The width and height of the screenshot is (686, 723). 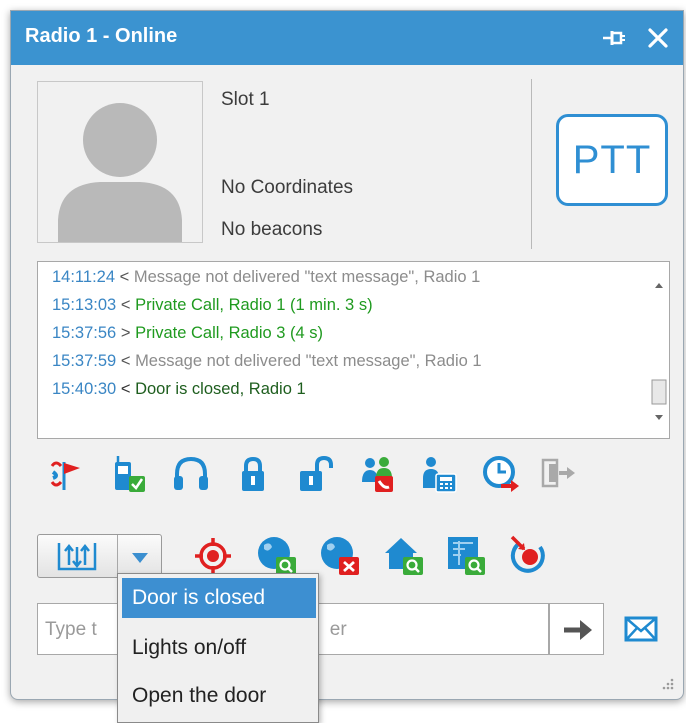 I want to click on remote-monitor-icon, so click(x=528, y=555).